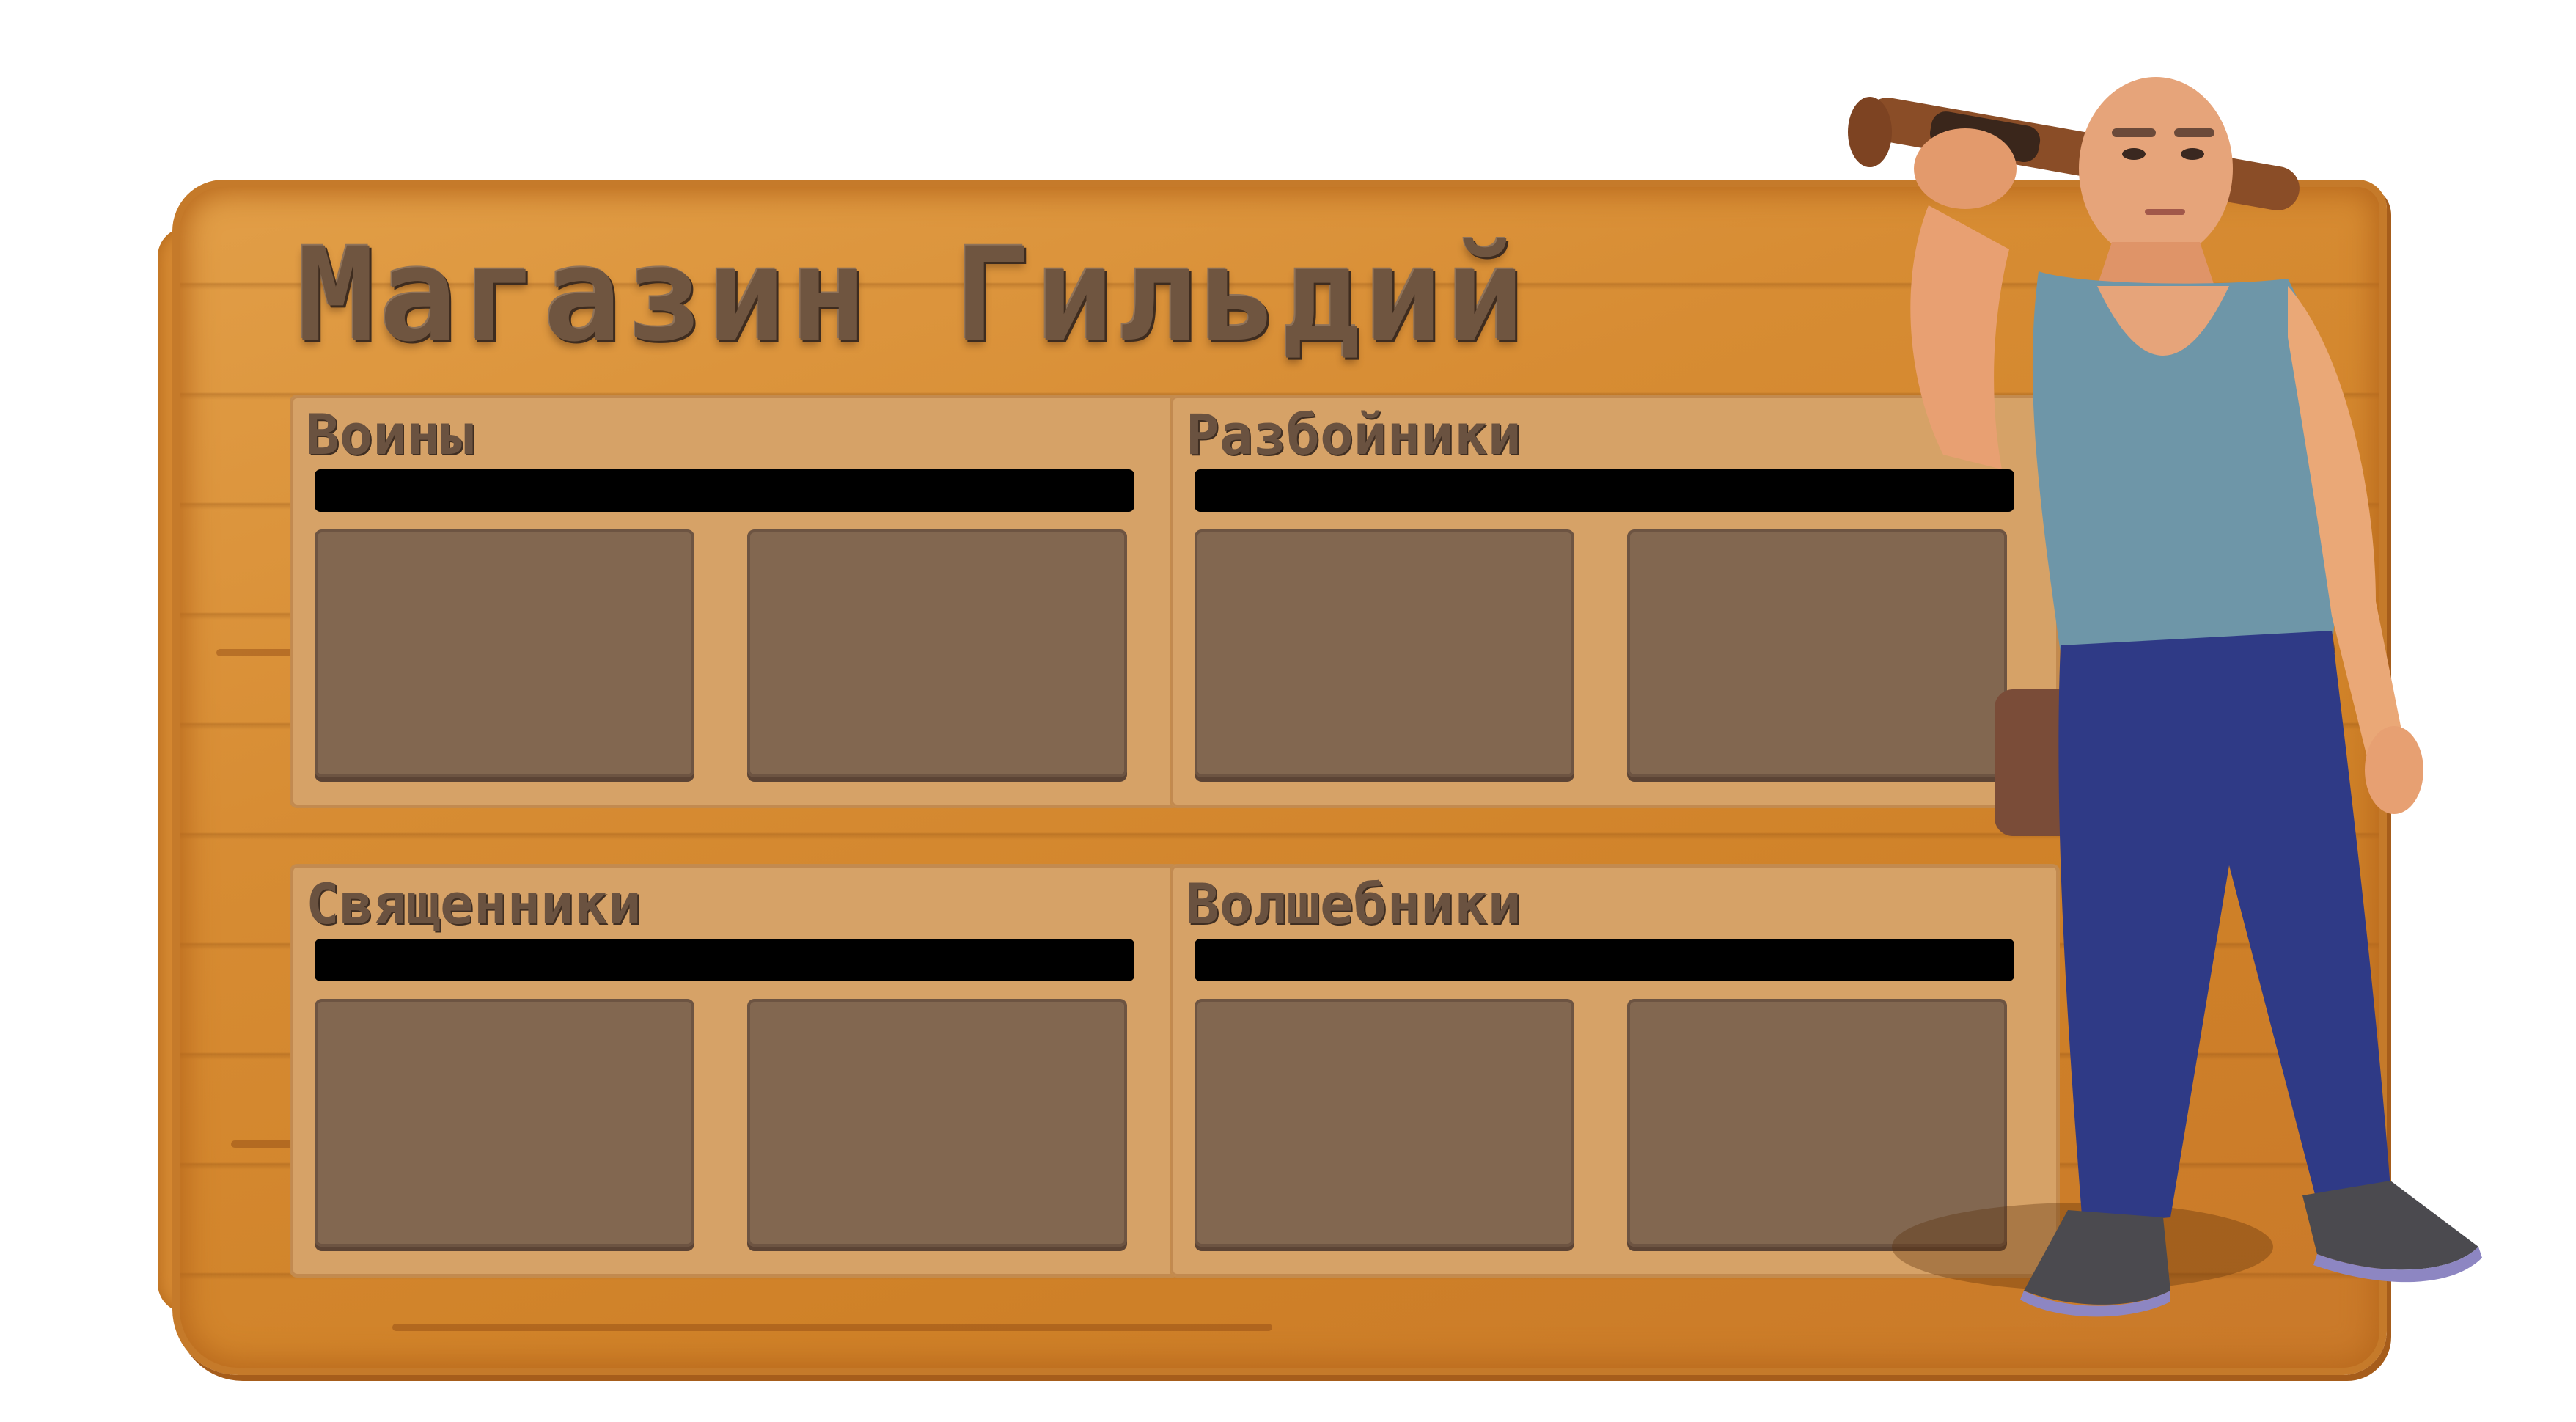 The width and height of the screenshot is (2576, 1422). Describe the element at coordinates (735, 1070) in the screenshot. I see `guild-panel-priests: Священники` at that location.